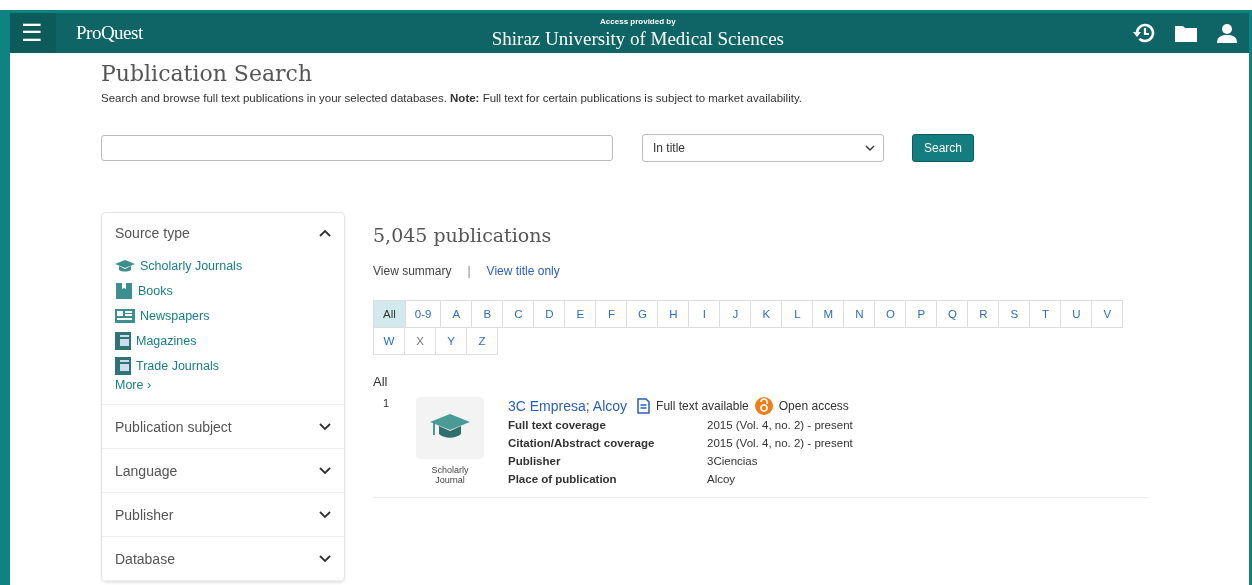  Describe the element at coordinates (859, 314) in the screenshot. I see `letter-filter: N` at that location.